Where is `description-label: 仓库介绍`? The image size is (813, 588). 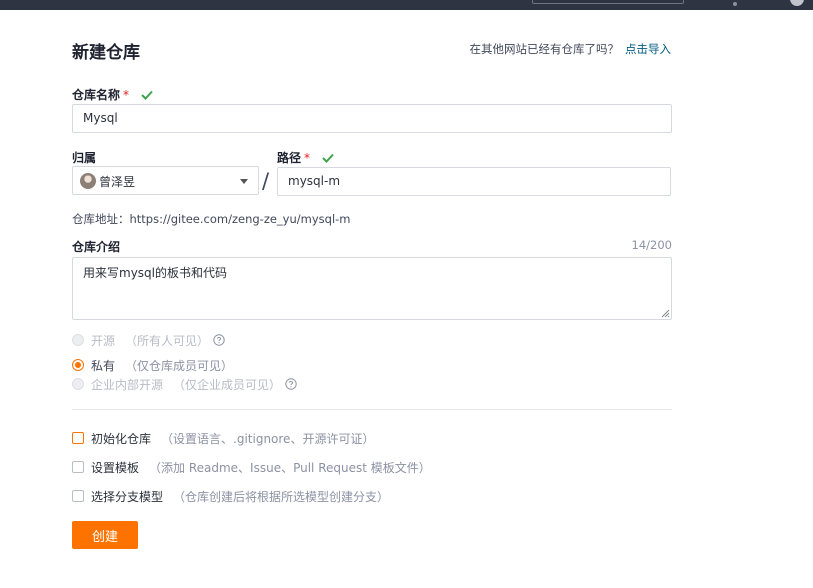 description-label: 仓库介绍 is located at coordinates (96, 247).